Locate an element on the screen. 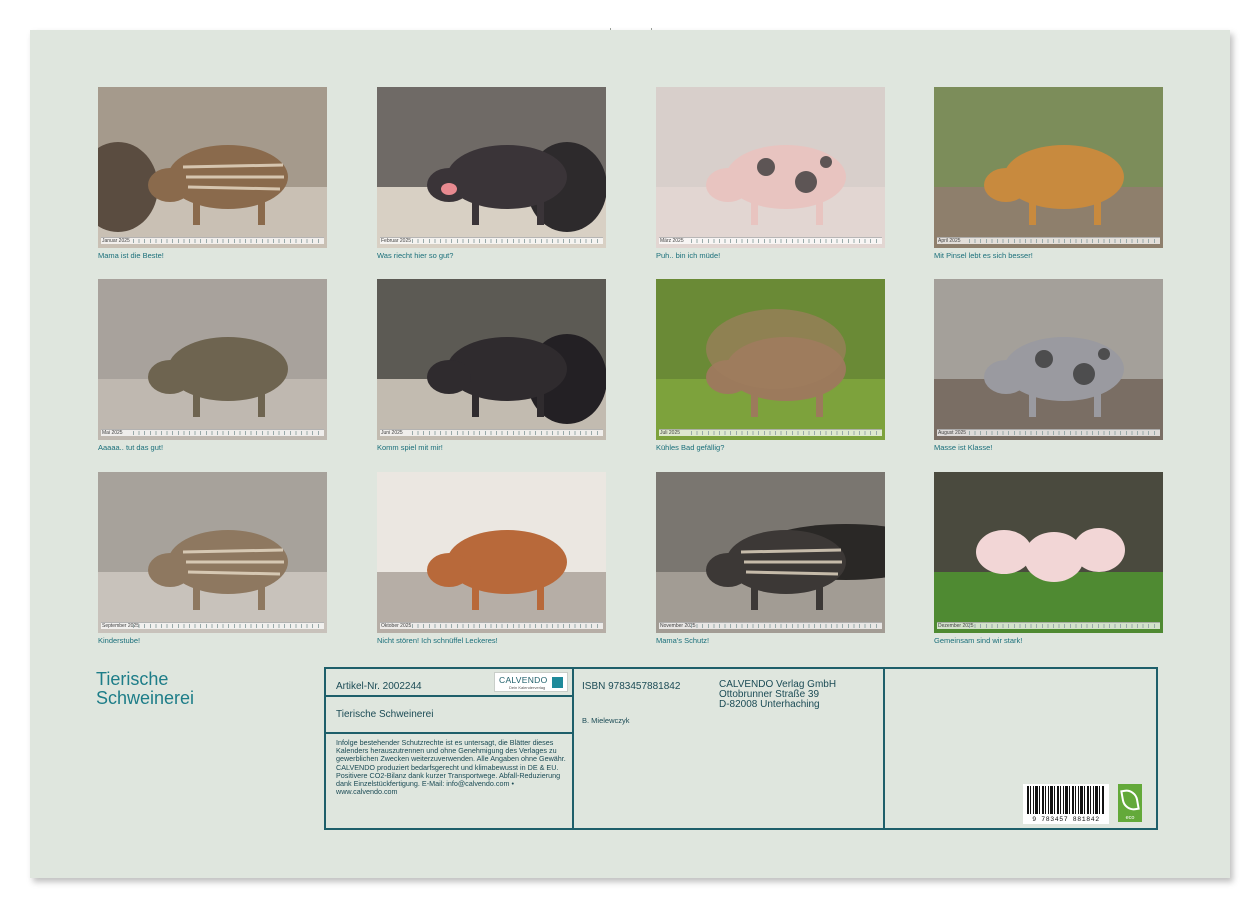  month-photo-tile: Mai 2025 Aaaaa.. tut das gut! is located at coordinates (212, 365).